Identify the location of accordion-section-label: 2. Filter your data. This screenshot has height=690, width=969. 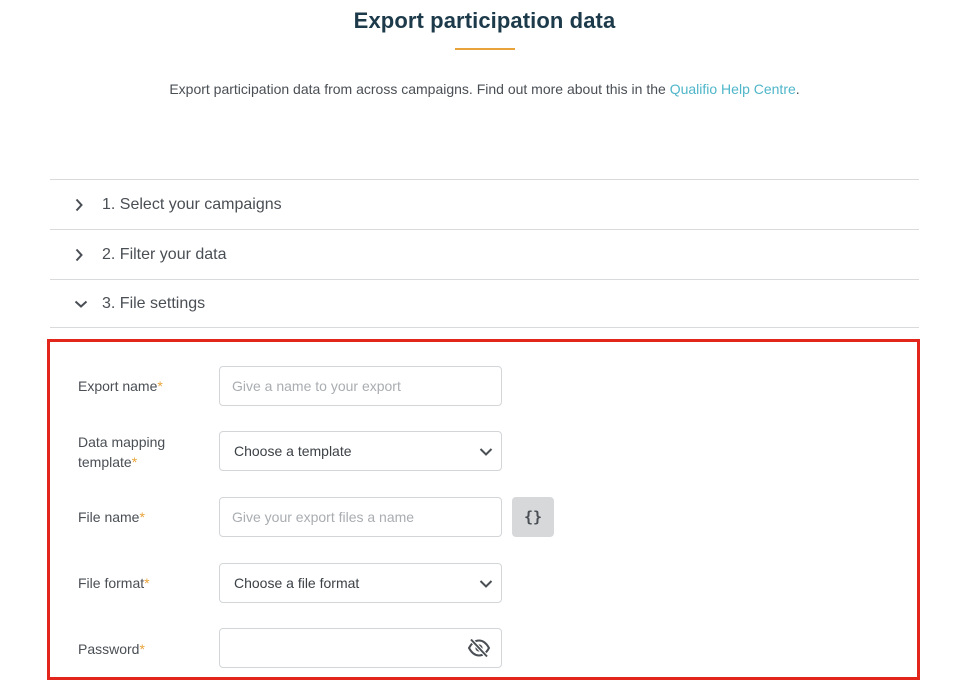
(164, 254).